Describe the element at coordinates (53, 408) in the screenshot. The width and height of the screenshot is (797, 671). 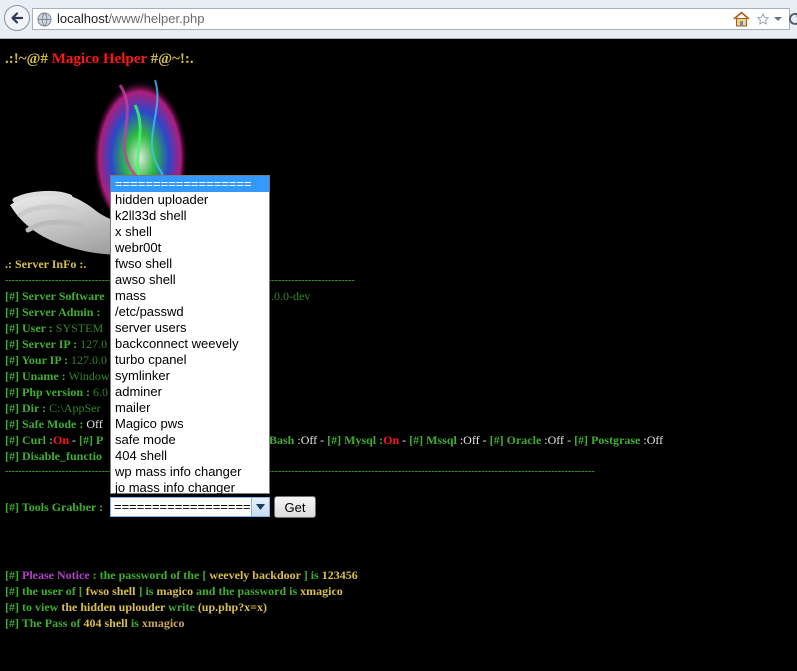
I see `dir-row: [#] Dir : C:\AppSer` at that location.